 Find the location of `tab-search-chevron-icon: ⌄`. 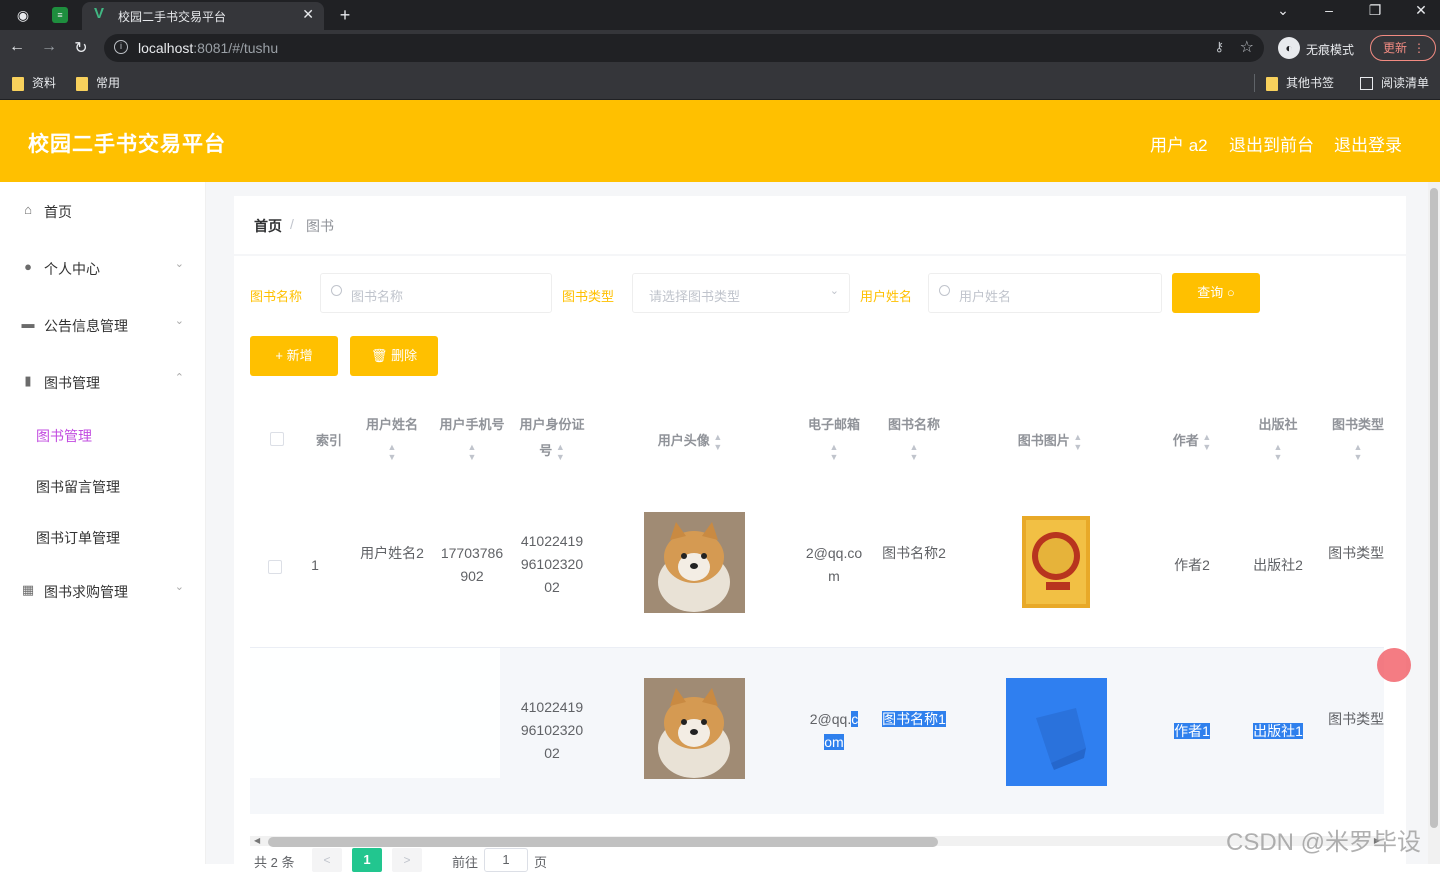

tab-search-chevron-icon: ⌄ is located at coordinates (1283, 10).